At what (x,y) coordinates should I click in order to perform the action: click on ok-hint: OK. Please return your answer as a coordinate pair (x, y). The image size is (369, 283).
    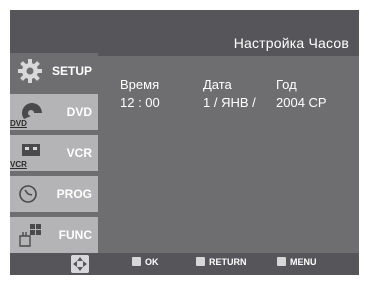
    Looking at the image, I should click on (145, 262).